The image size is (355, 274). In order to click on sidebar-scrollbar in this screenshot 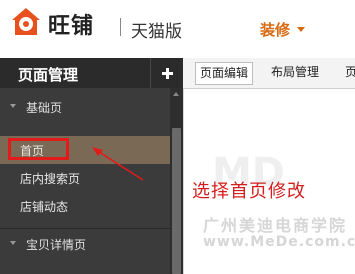, I will do `click(176, 181)`.